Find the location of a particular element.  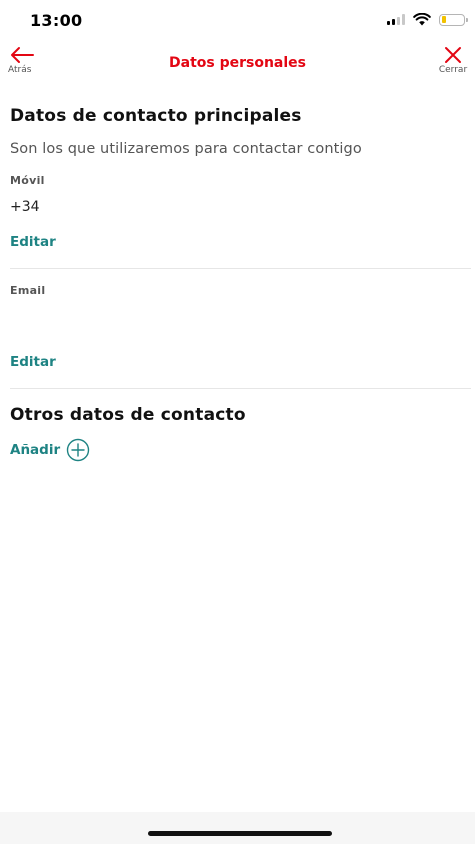

status-time: 13:00 is located at coordinates (56, 20).